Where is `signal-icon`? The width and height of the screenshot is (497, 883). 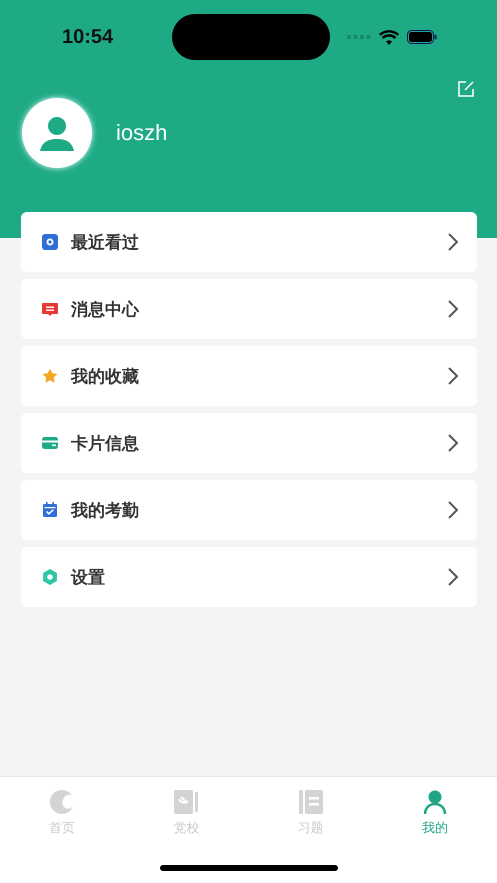
signal-icon is located at coordinates (359, 37).